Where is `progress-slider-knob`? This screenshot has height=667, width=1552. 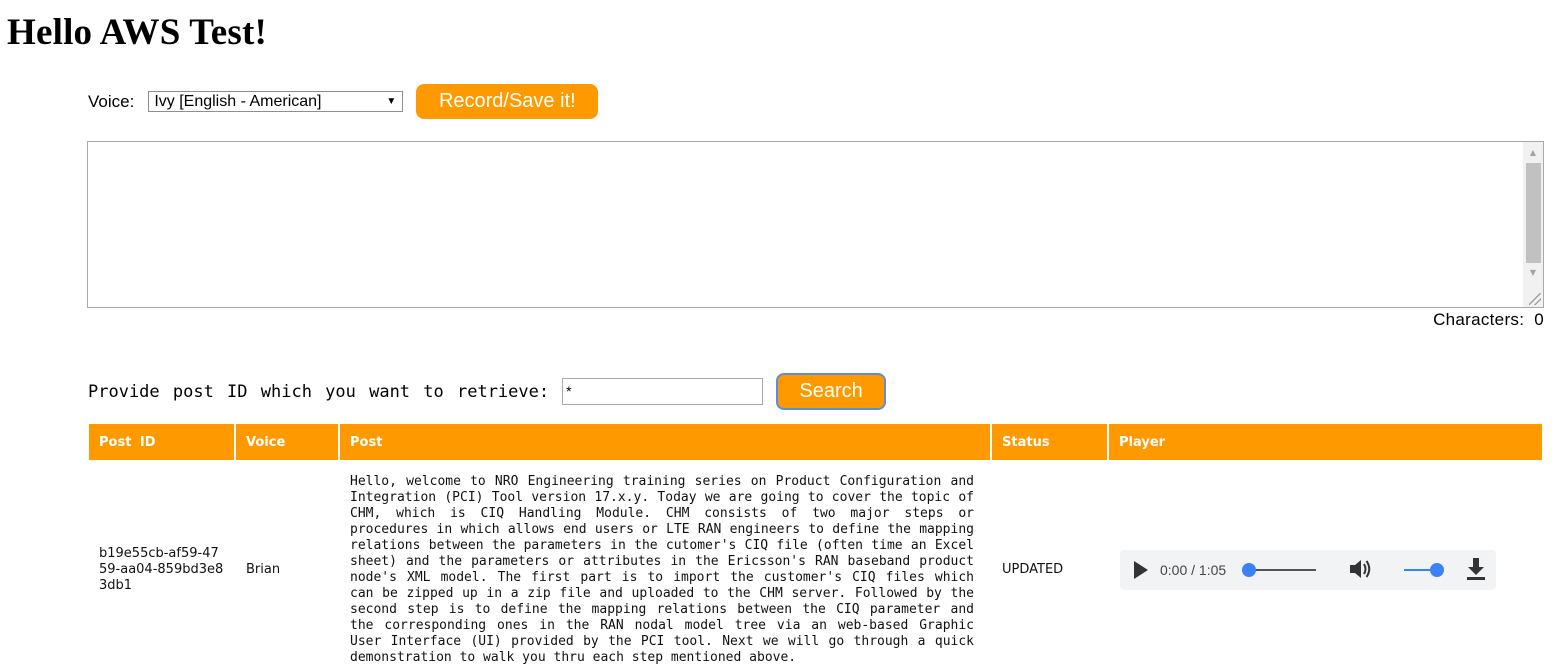 progress-slider-knob is located at coordinates (1249, 570).